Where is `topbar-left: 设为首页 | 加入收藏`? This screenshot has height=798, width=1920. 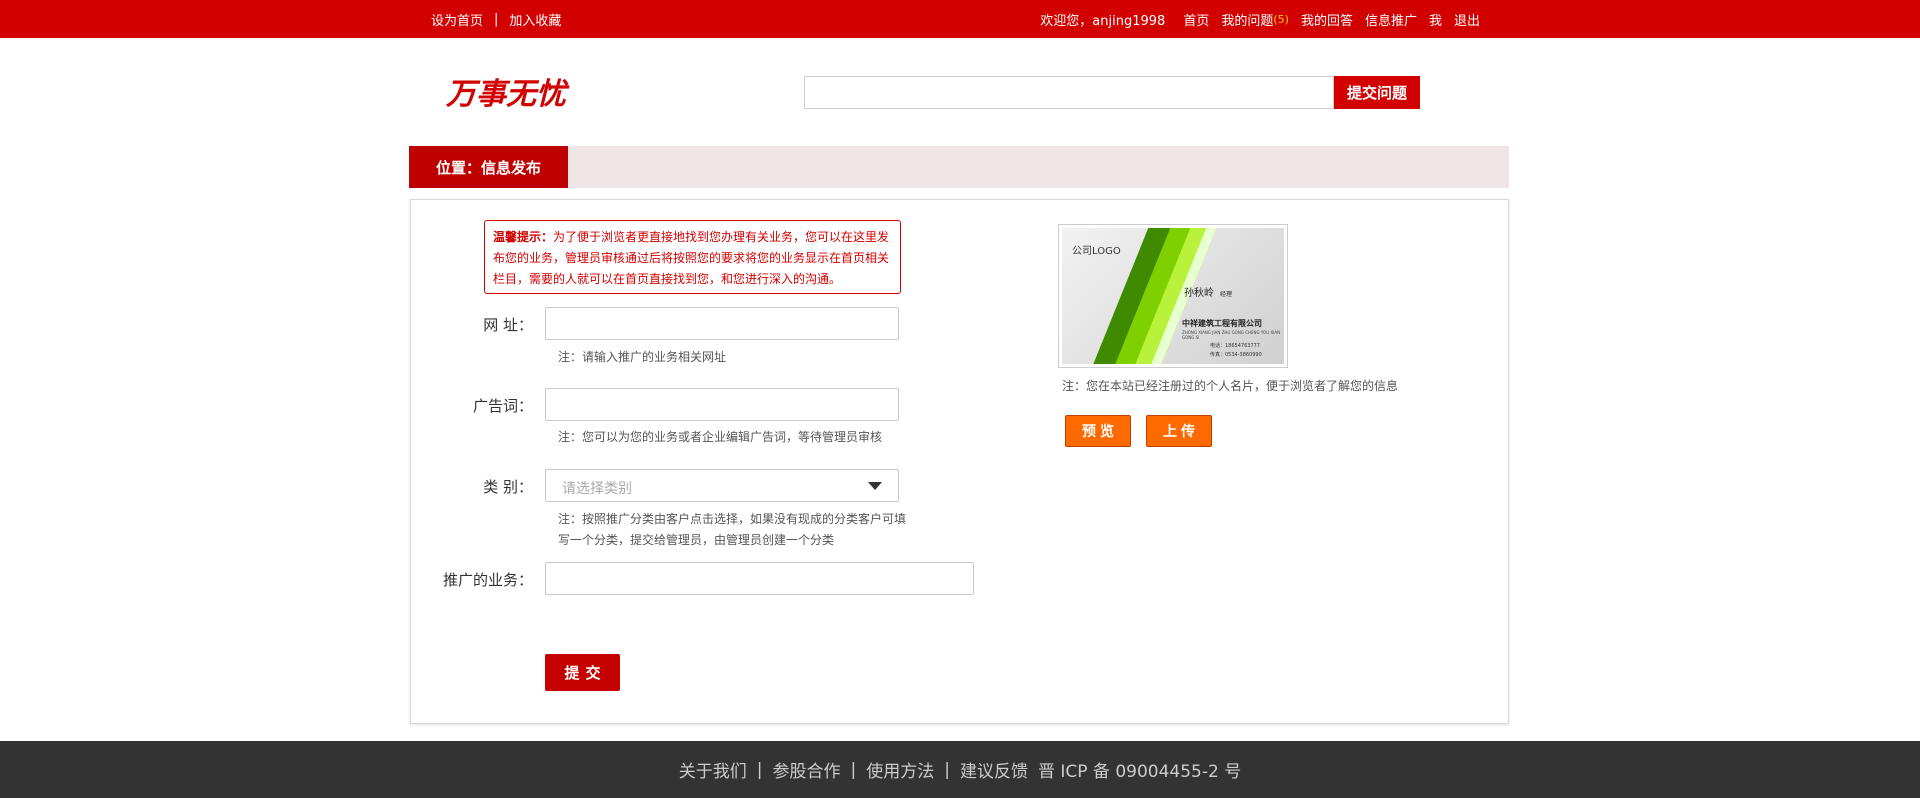 topbar-left: 设为首页 | 加入收藏 is located at coordinates (496, 19).